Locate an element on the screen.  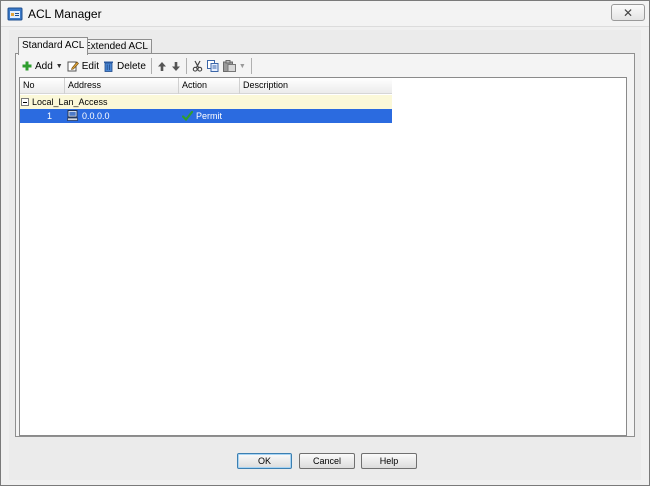
ok-button: OK is located at coordinates (264, 461).